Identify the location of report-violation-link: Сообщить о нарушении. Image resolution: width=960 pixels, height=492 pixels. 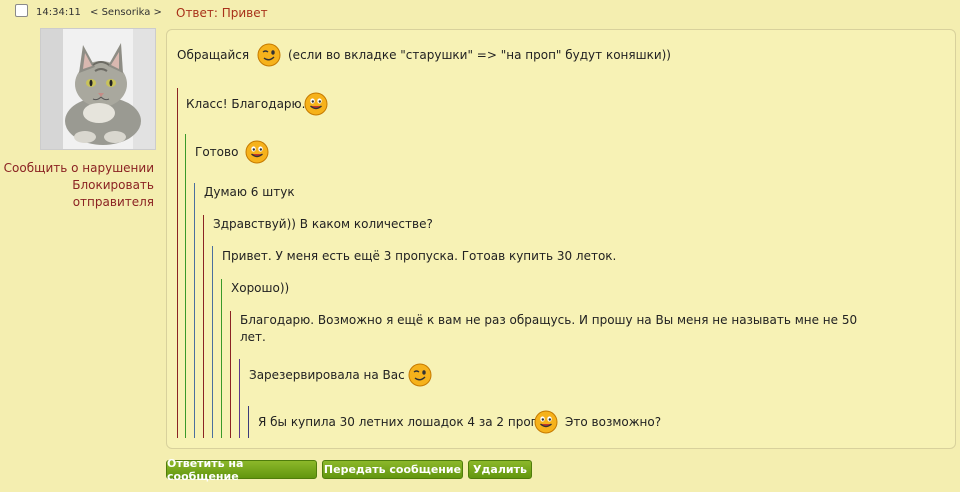
(79, 168).